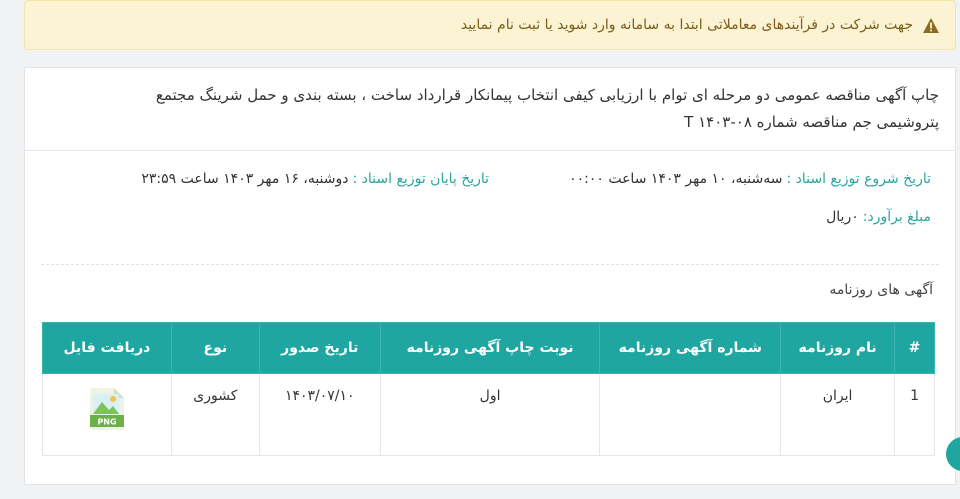 The width and height of the screenshot is (960, 499). I want to click on tender-title-line-2: پتروشیمی جم مناقصه شماره ۰۸-۱۴۰۳ T, so click(811, 122).